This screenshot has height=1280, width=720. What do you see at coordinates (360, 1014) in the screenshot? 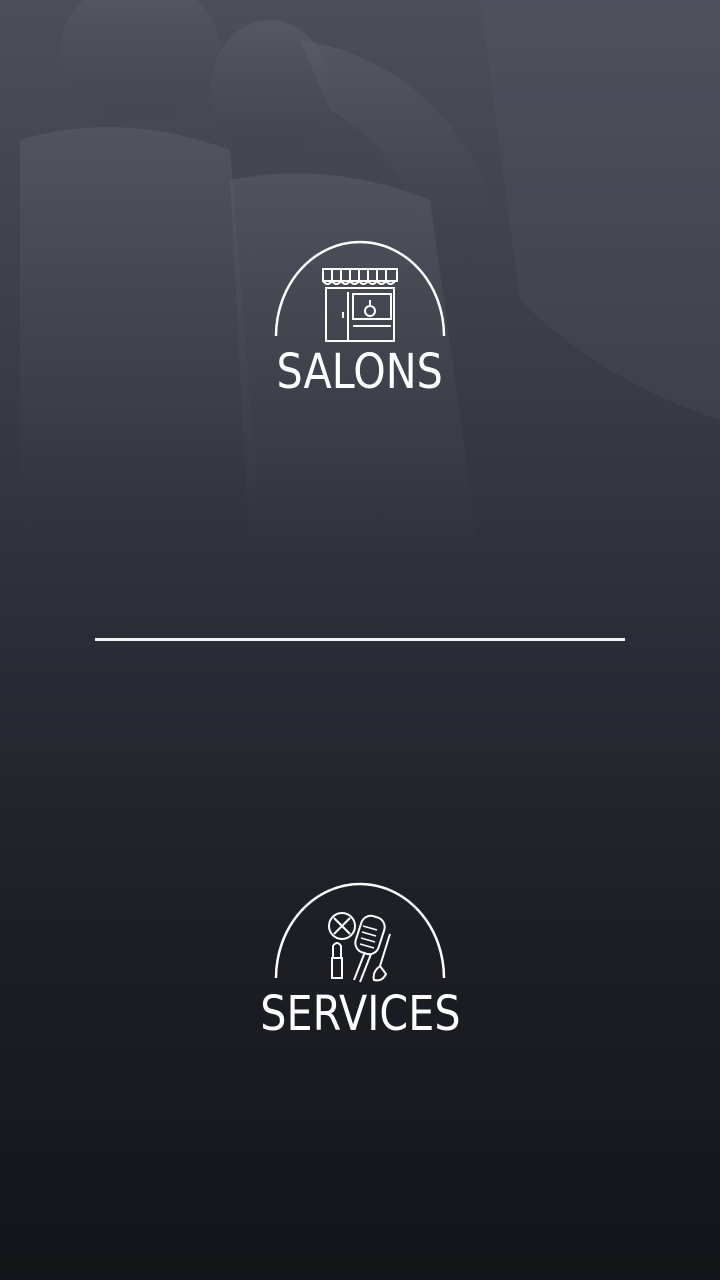
I see `services-label: SERVICES` at bounding box center [360, 1014].